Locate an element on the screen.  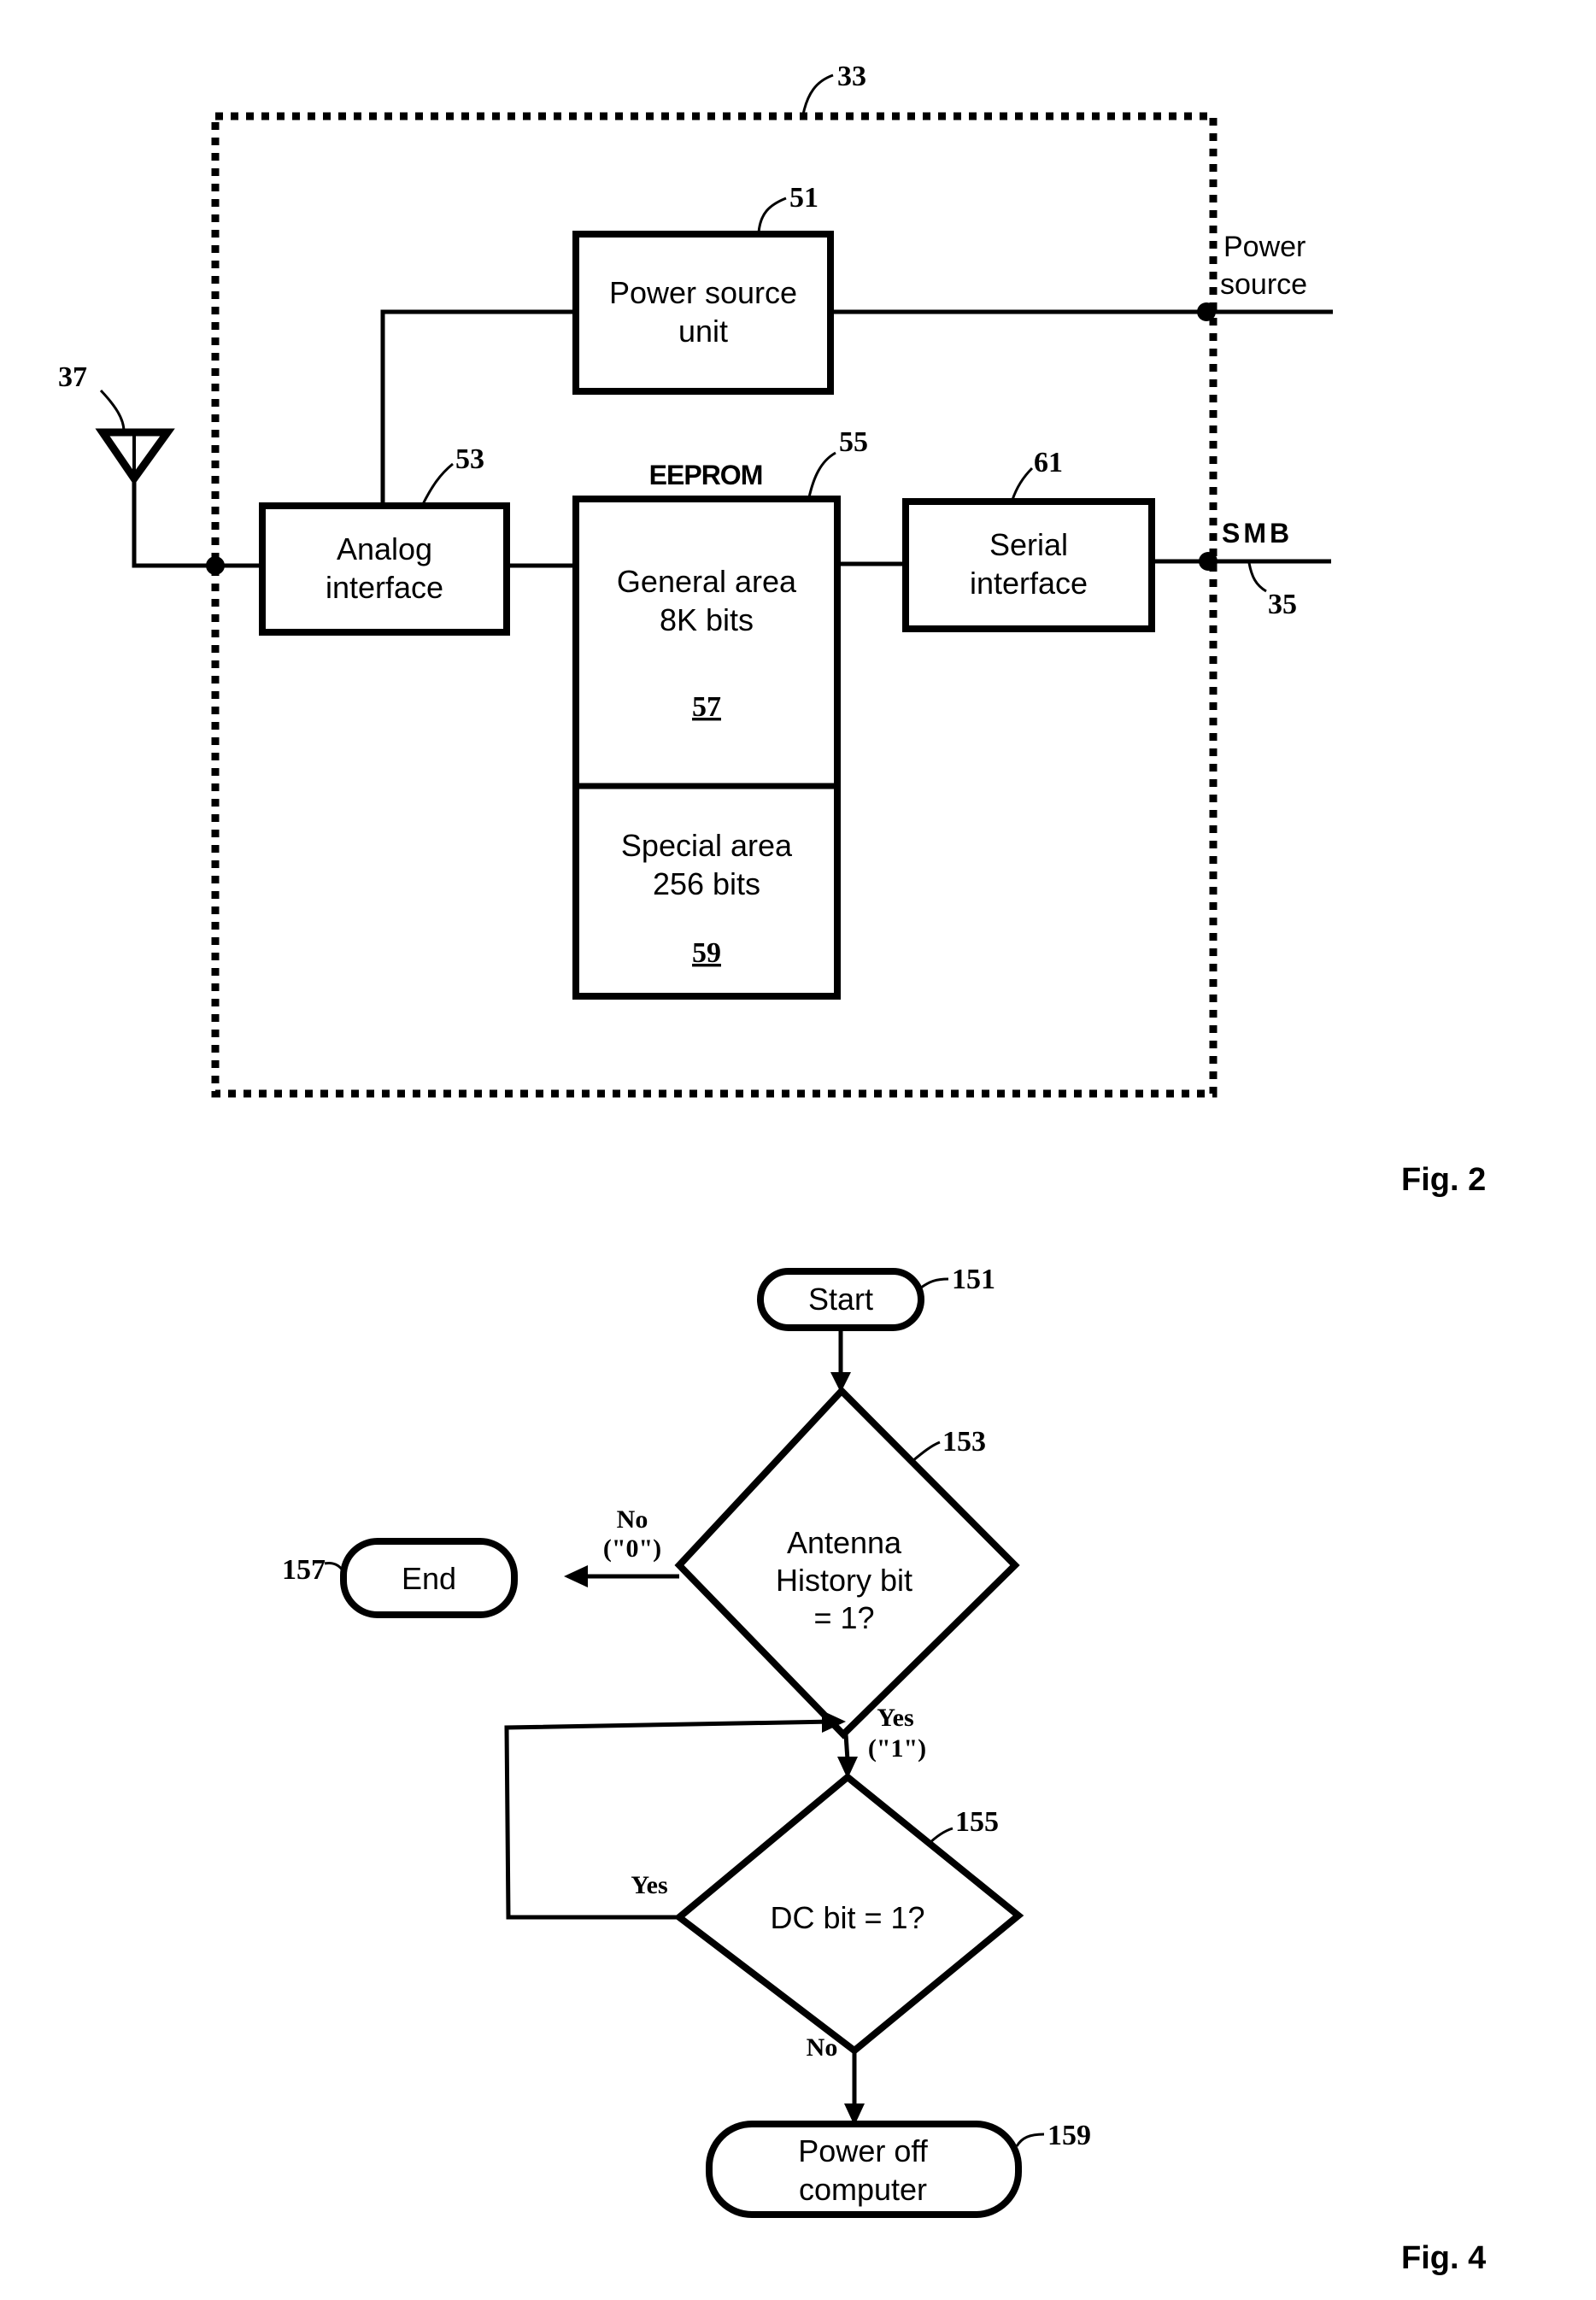
end-label: End is located at coordinates (429, 1578).